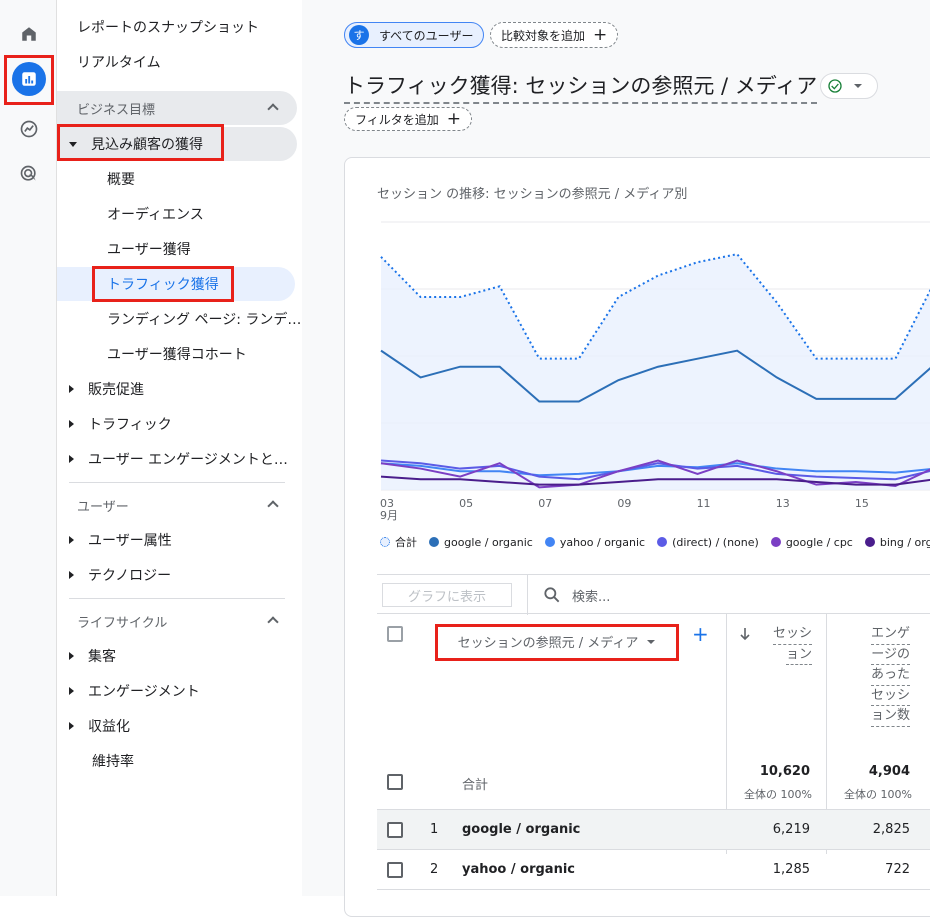 Image resolution: width=930 pixels, height=917 pixels. What do you see at coordinates (130, 425) in the screenshot?
I see `nav-group-label: トラフィック` at bounding box center [130, 425].